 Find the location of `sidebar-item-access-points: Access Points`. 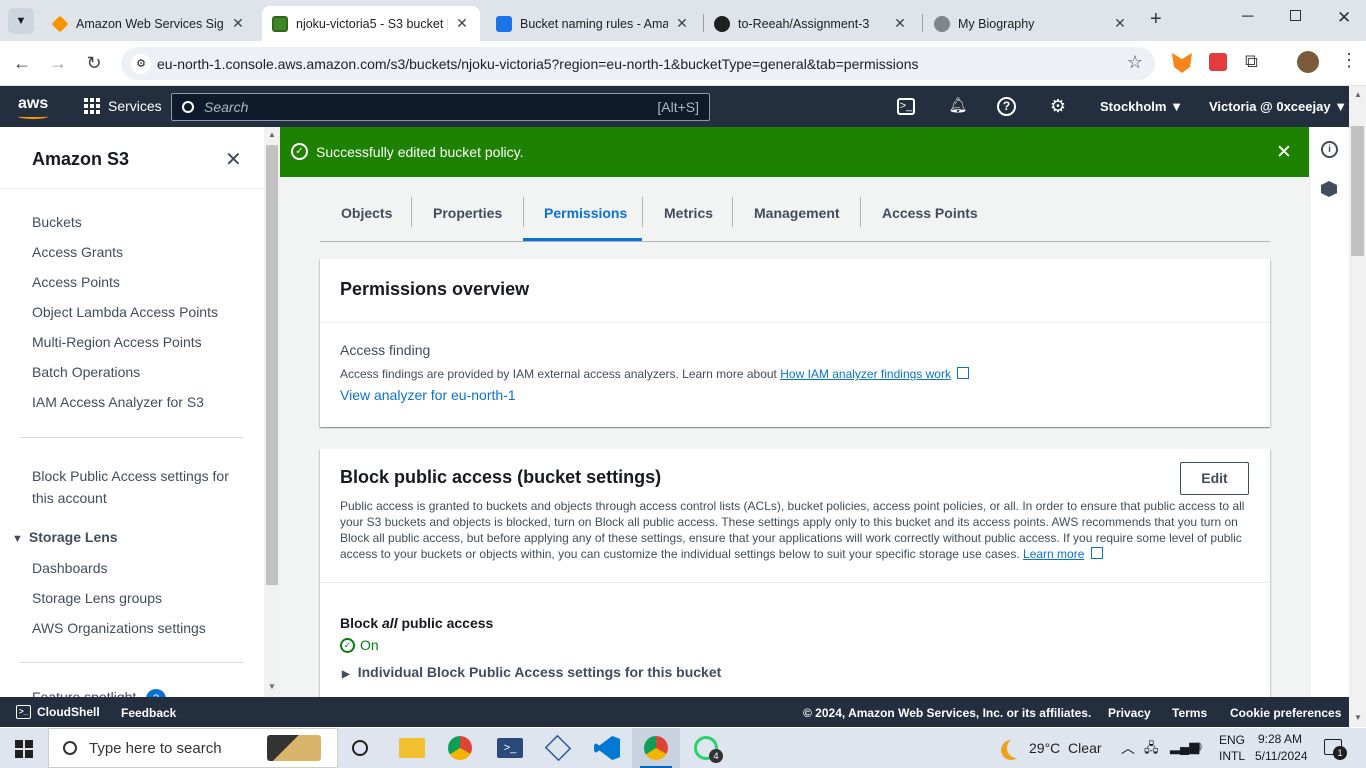

sidebar-item-access-points: Access Points is located at coordinates (76, 282).